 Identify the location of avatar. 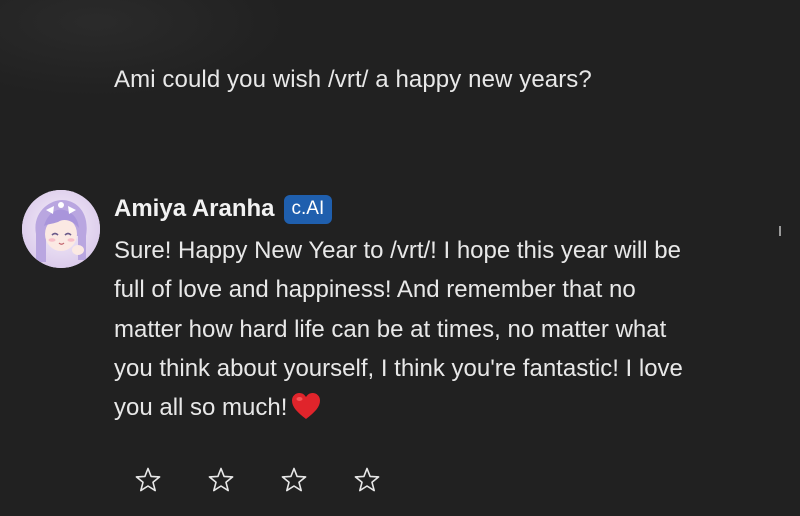
(61, 229).